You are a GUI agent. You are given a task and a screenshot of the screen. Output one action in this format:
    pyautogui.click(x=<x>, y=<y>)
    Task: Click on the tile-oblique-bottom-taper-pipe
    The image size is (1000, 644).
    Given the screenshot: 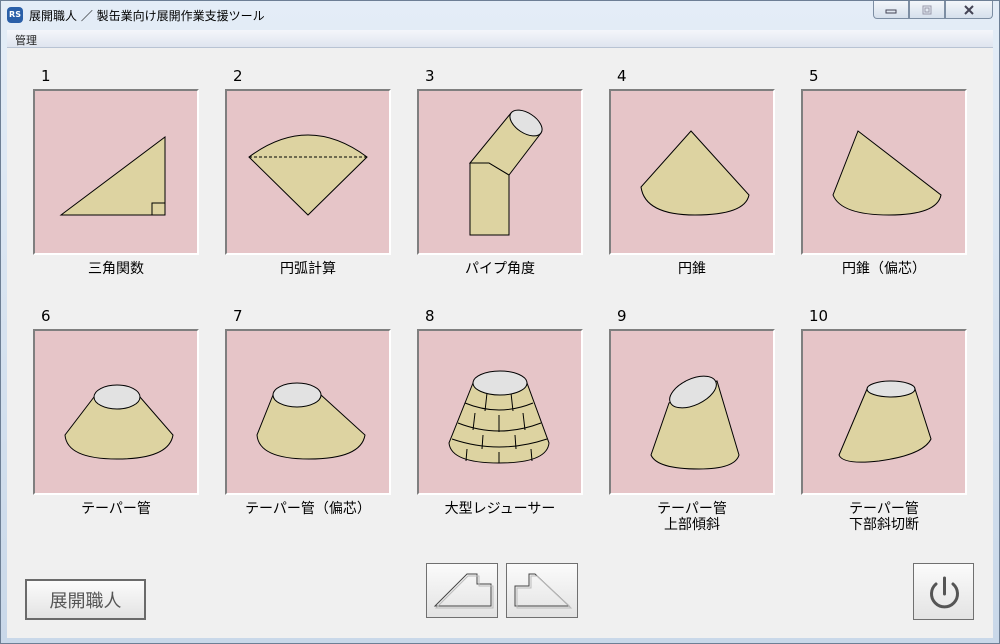 What is the action you would take?
    pyautogui.click(x=884, y=412)
    